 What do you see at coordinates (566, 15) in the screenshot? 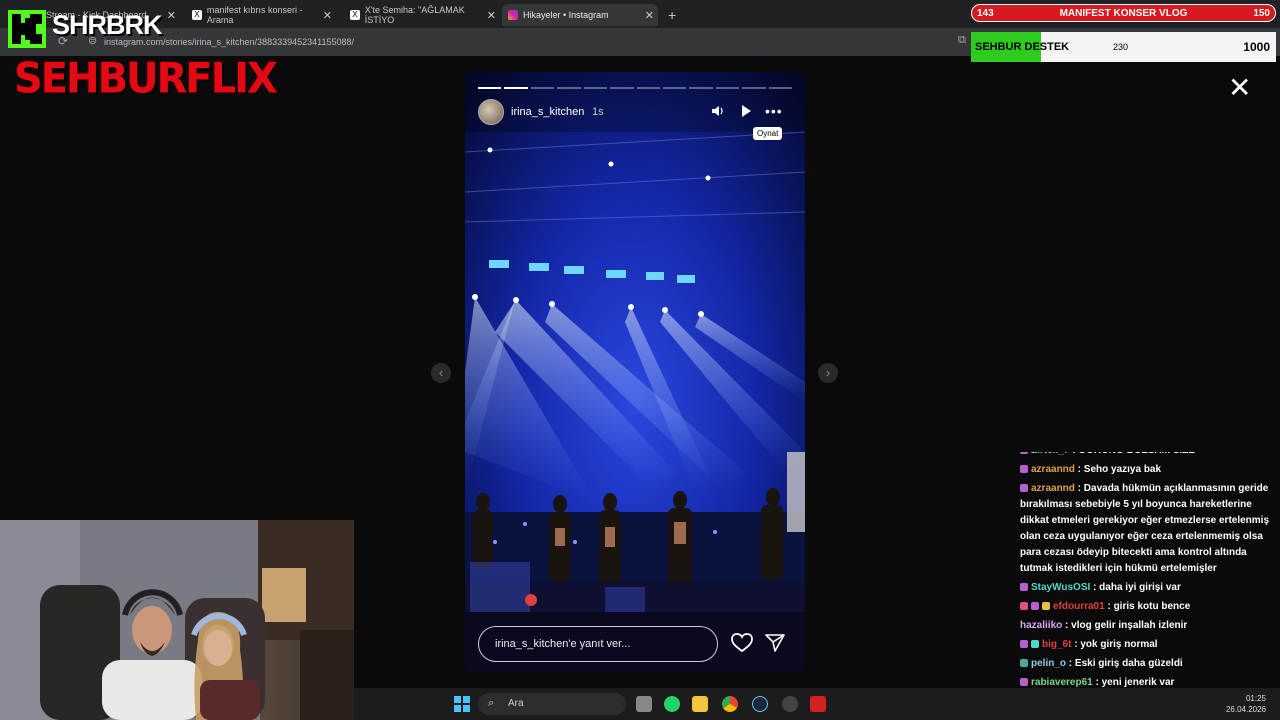
I see `tab-title: Hikayeler • Instagram` at bounding box center [566, 15].